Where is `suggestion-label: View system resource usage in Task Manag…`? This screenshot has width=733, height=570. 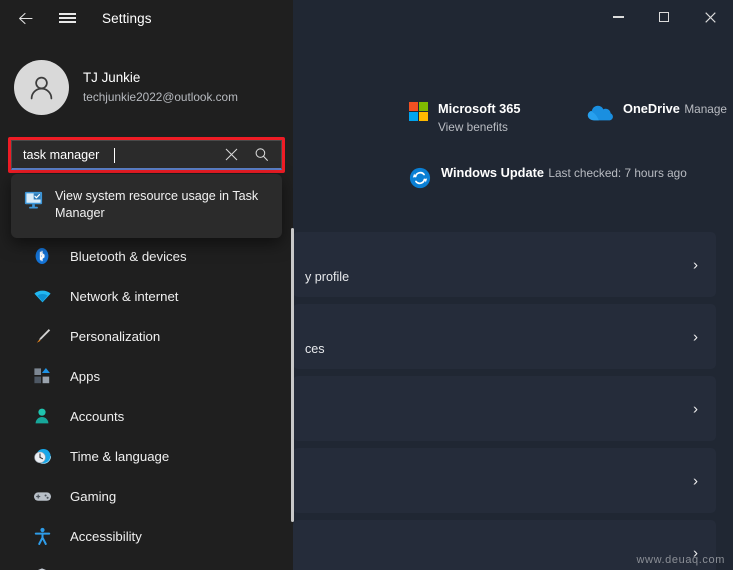 suggestion-label: View system resource usage in Task Manag… is located at coordinates (157, 204).